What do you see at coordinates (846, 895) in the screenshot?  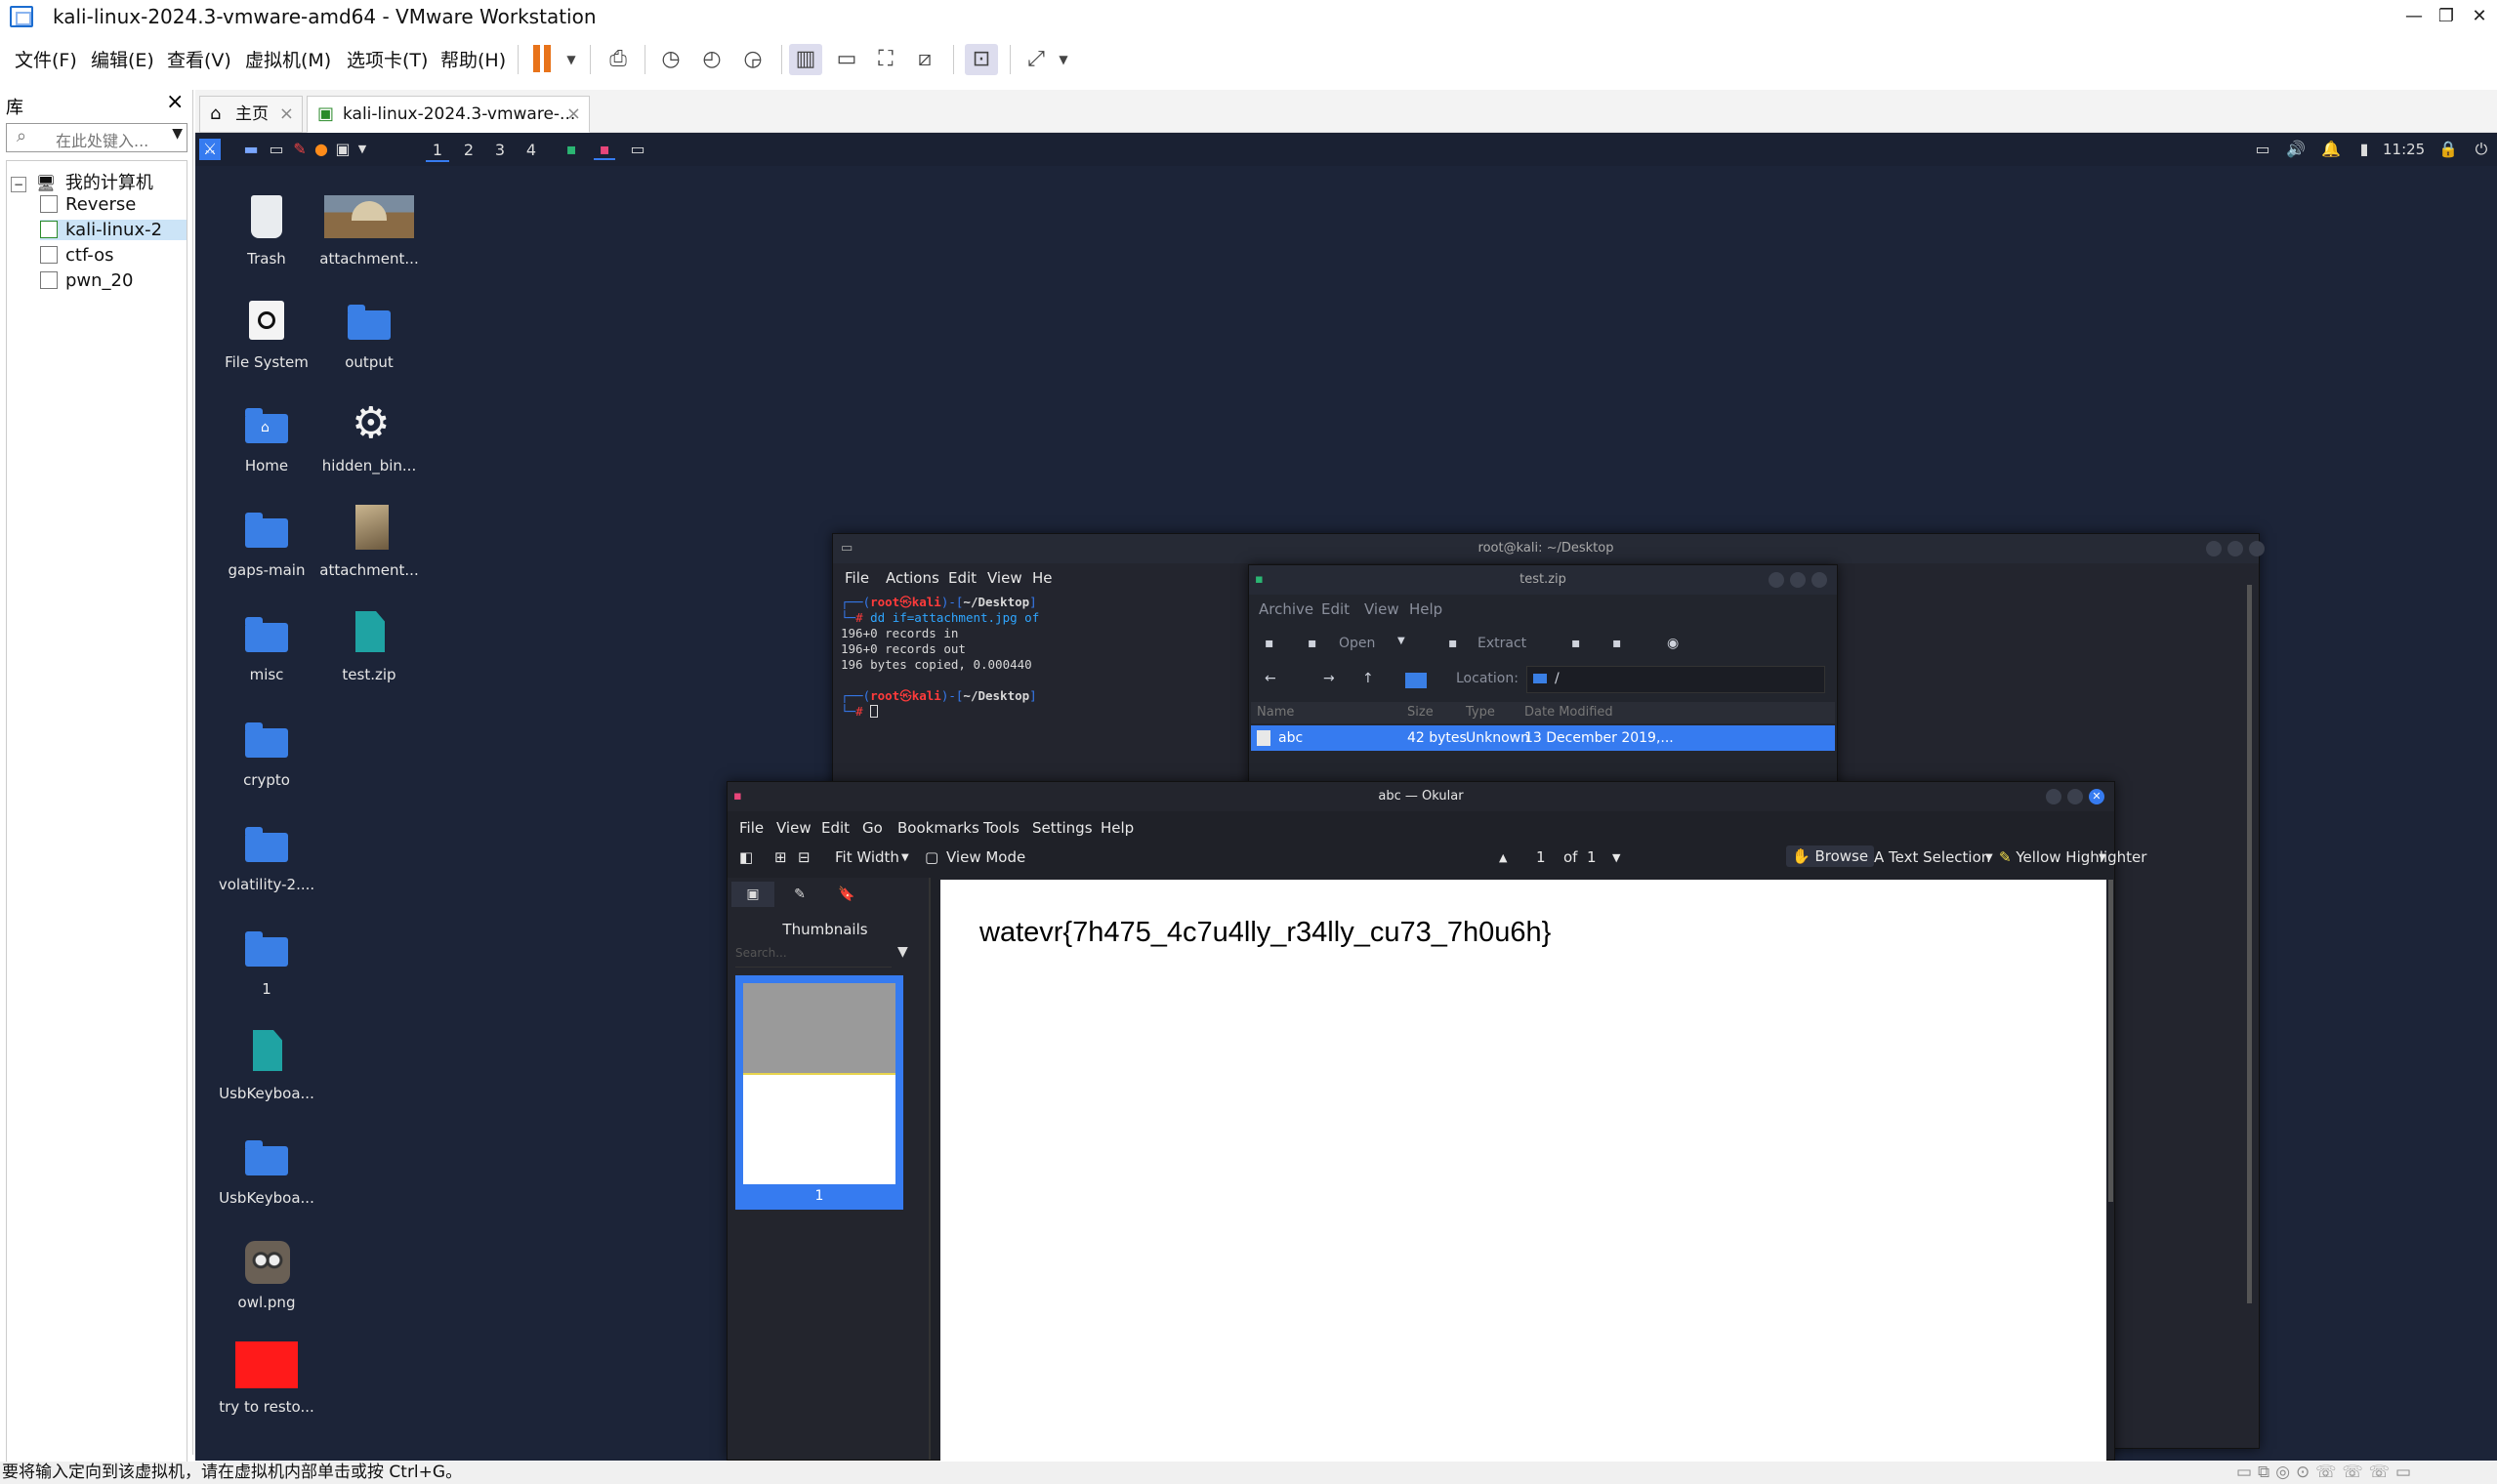 I see `bookmarks-tab-icon: 🔖` at bounding box center [846, 895].